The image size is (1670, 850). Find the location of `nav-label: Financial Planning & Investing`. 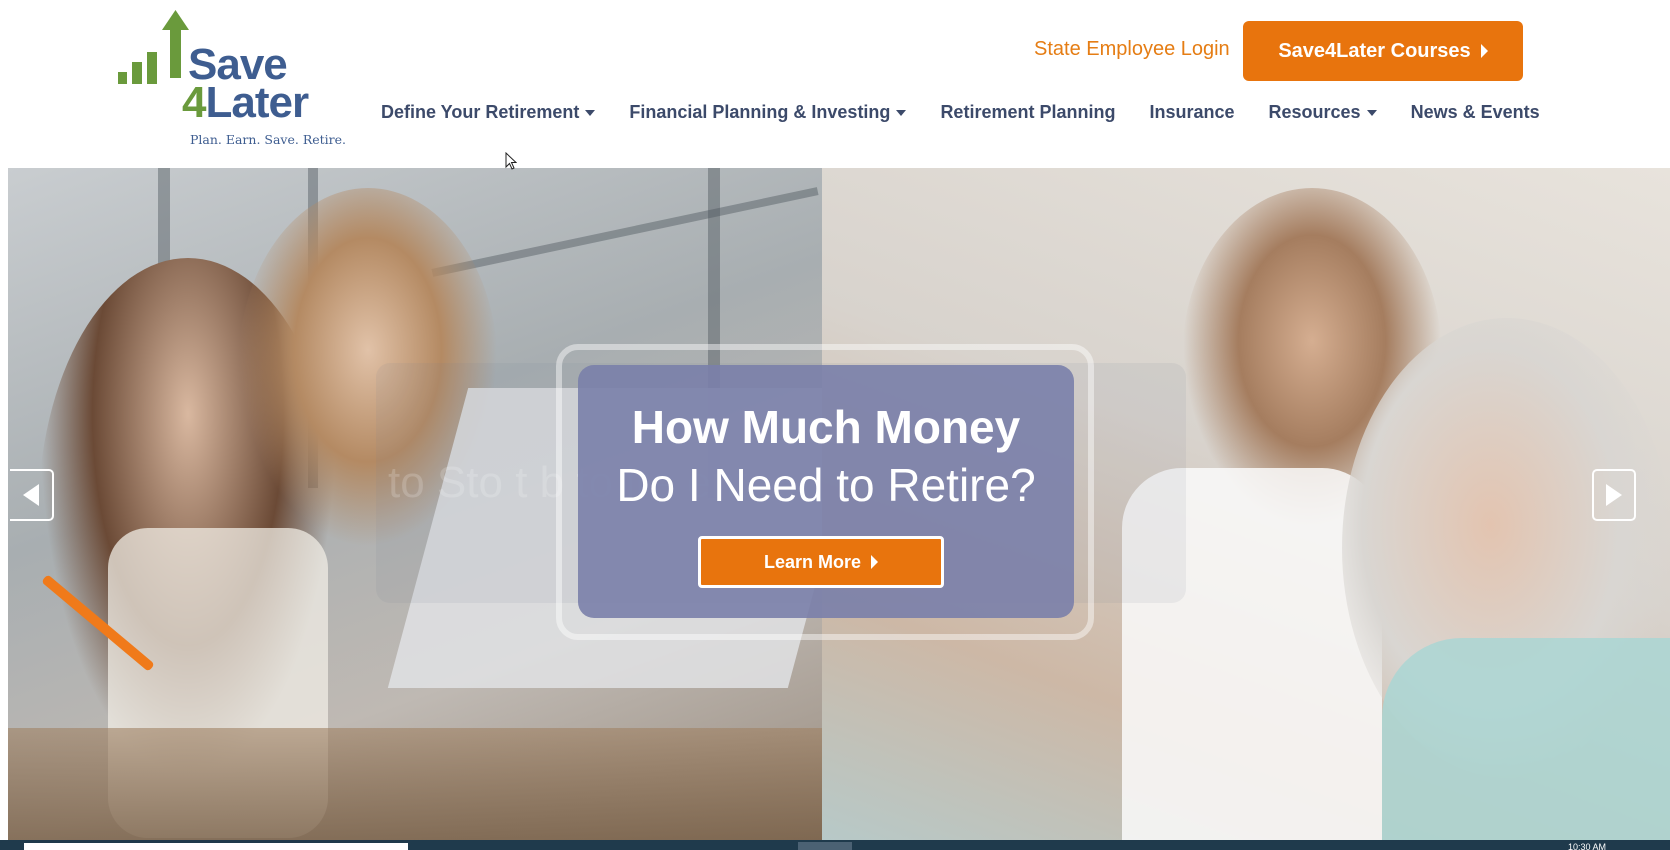

nav-label: Financial Planning & Investing is located at coordinates (760, 111).